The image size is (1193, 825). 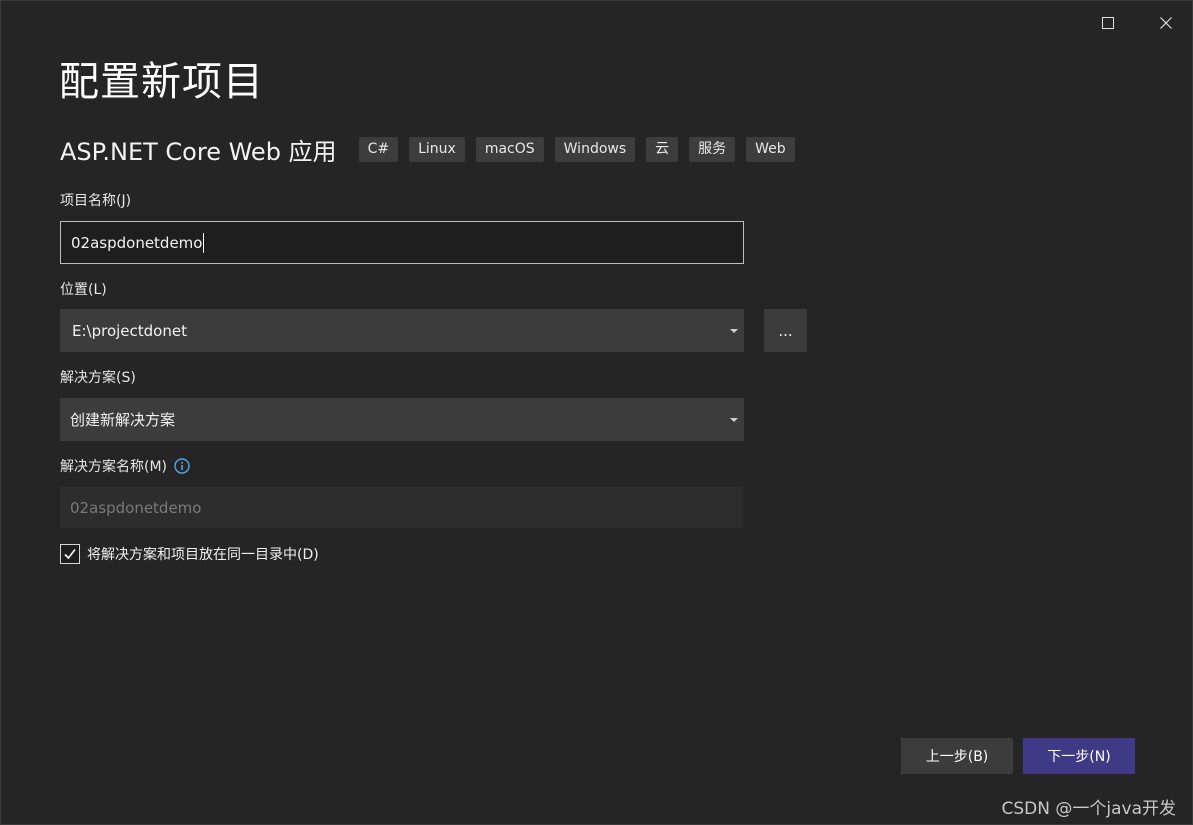 What do you see at coordinates (402, 330) in the screenshot?
I see `location-dropdown: E:\projectdonet` at bounding box center [402, 330].